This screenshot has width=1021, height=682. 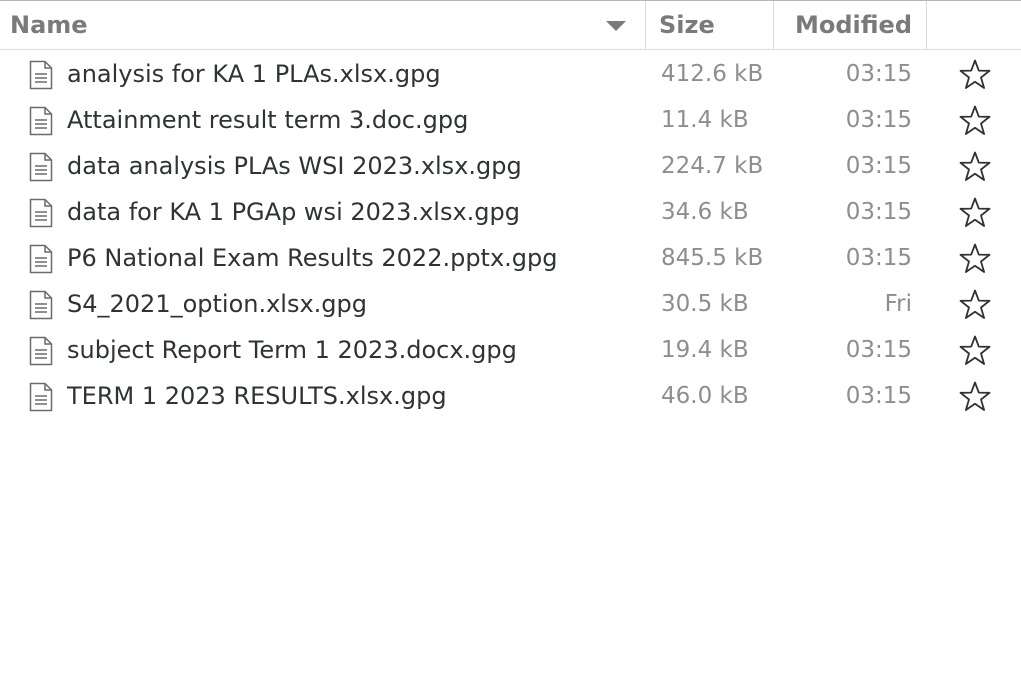 I want to click on sort-descending-icon, so click(x=616, y=26).